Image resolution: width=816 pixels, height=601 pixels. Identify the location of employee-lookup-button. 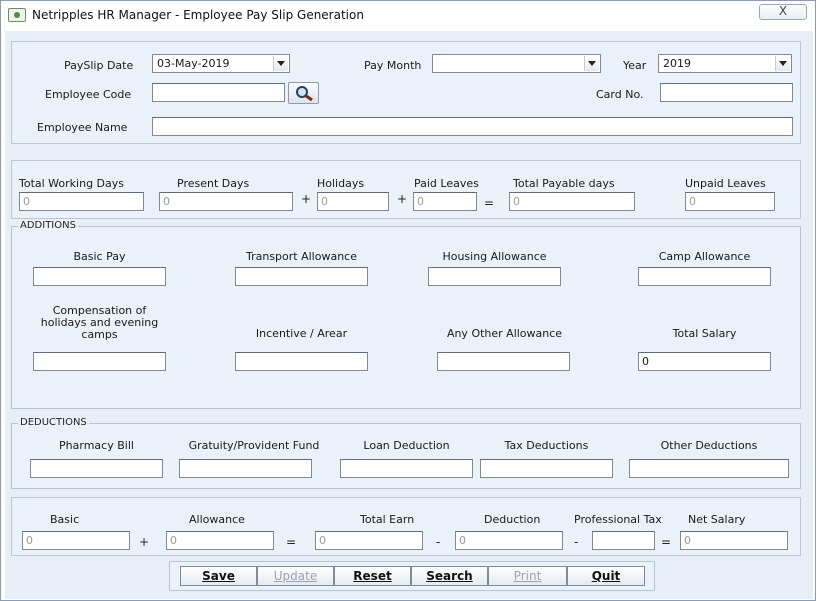
(303, 93).